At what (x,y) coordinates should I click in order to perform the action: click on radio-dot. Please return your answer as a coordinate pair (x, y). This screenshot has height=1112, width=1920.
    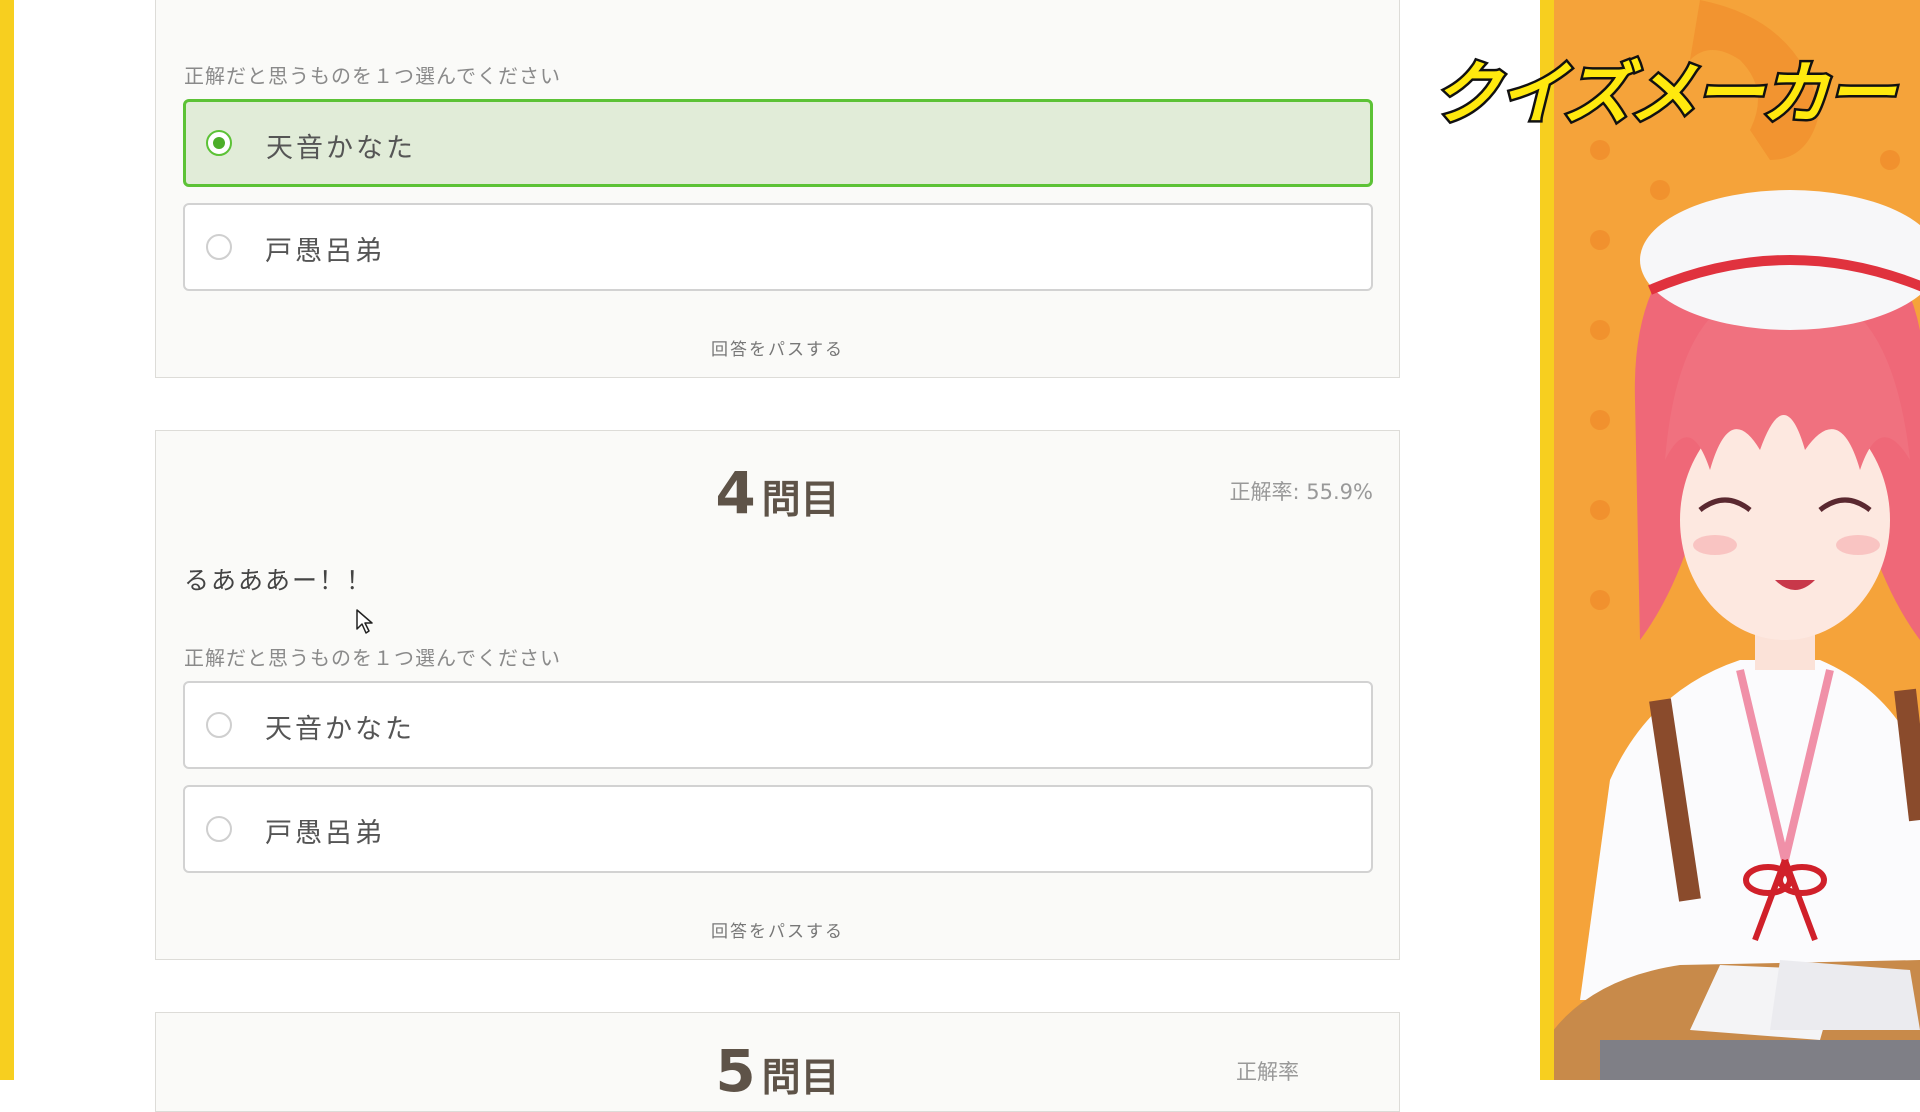
    Looking at the image, I should click on (219, 143).